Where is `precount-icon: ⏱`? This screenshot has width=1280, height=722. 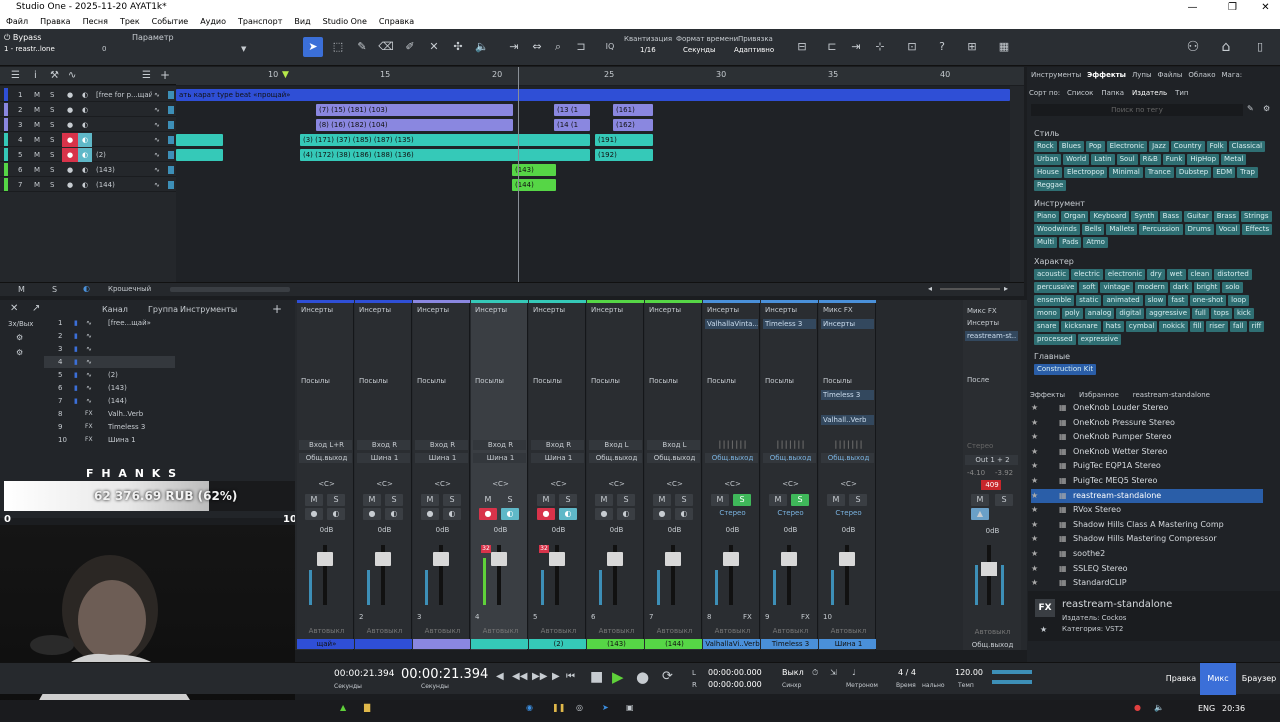
precount-icon: ⏱ is located at coordinates (815, 673).